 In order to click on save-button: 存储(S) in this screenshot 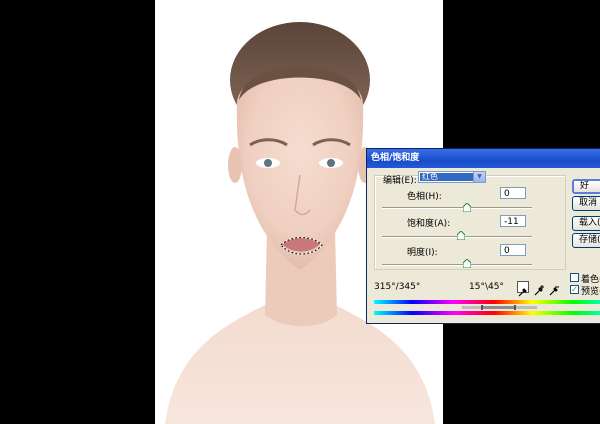, I will do `click(586, 240)`.